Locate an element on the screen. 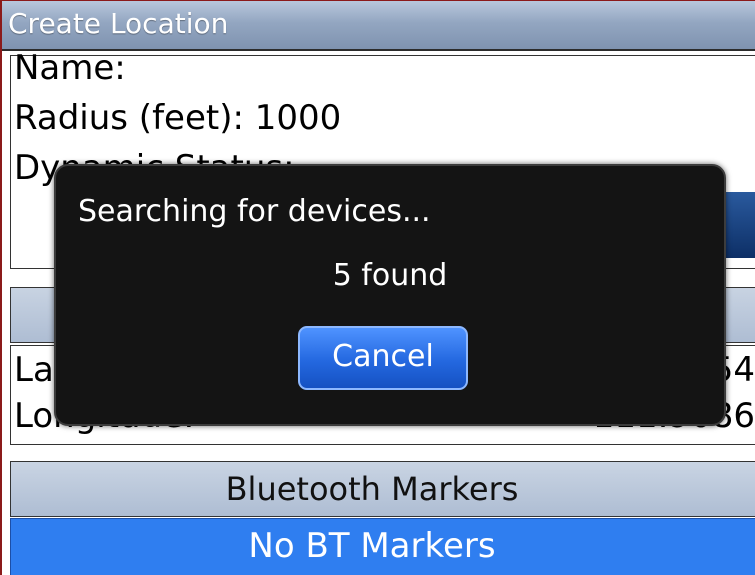 Image resolution: width=755 pixels, height=575 pixels. bluetooth-markers-header: Bluetooth Markers is located at coordinates (382, 489).